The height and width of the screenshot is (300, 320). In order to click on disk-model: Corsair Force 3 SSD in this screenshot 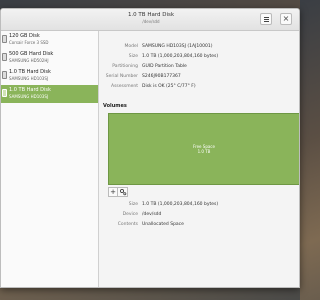, I will do `click(29, 42)`.